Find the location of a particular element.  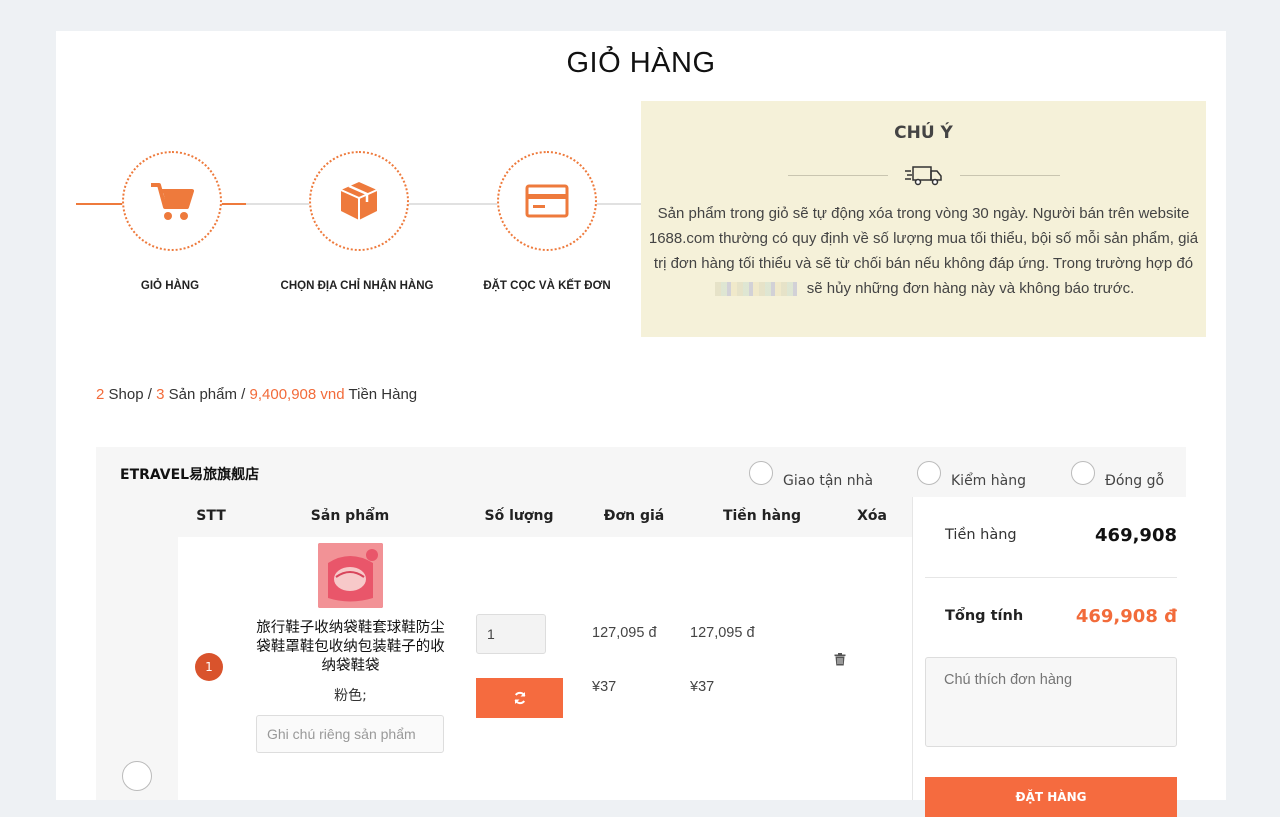

col-quantity: Số lượng is located at coordinates (519, 516).